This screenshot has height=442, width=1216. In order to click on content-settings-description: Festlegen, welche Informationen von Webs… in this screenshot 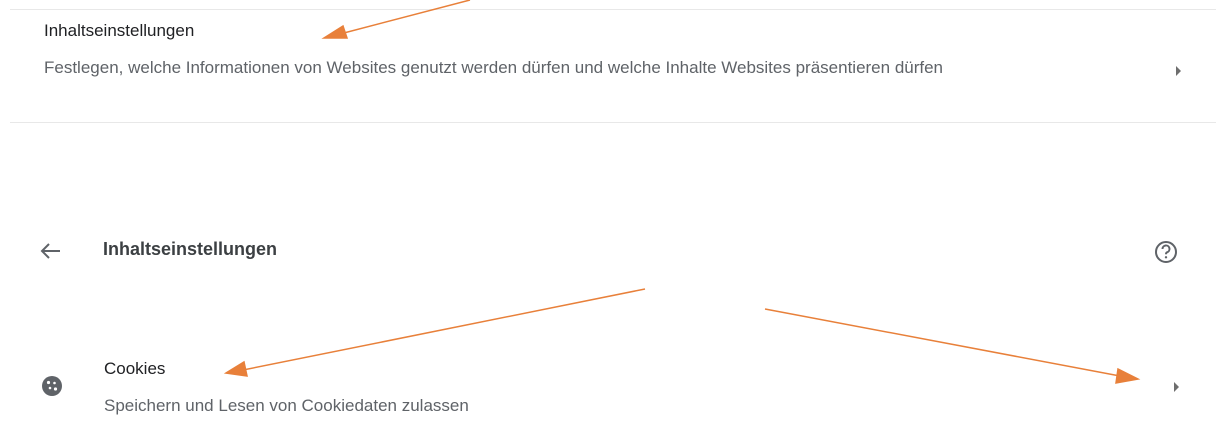, I will do `click(494, 67)`.